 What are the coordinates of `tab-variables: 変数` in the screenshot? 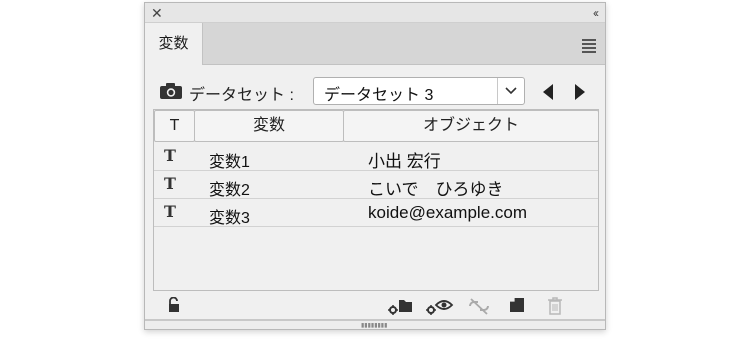 It's located at (174, 44).